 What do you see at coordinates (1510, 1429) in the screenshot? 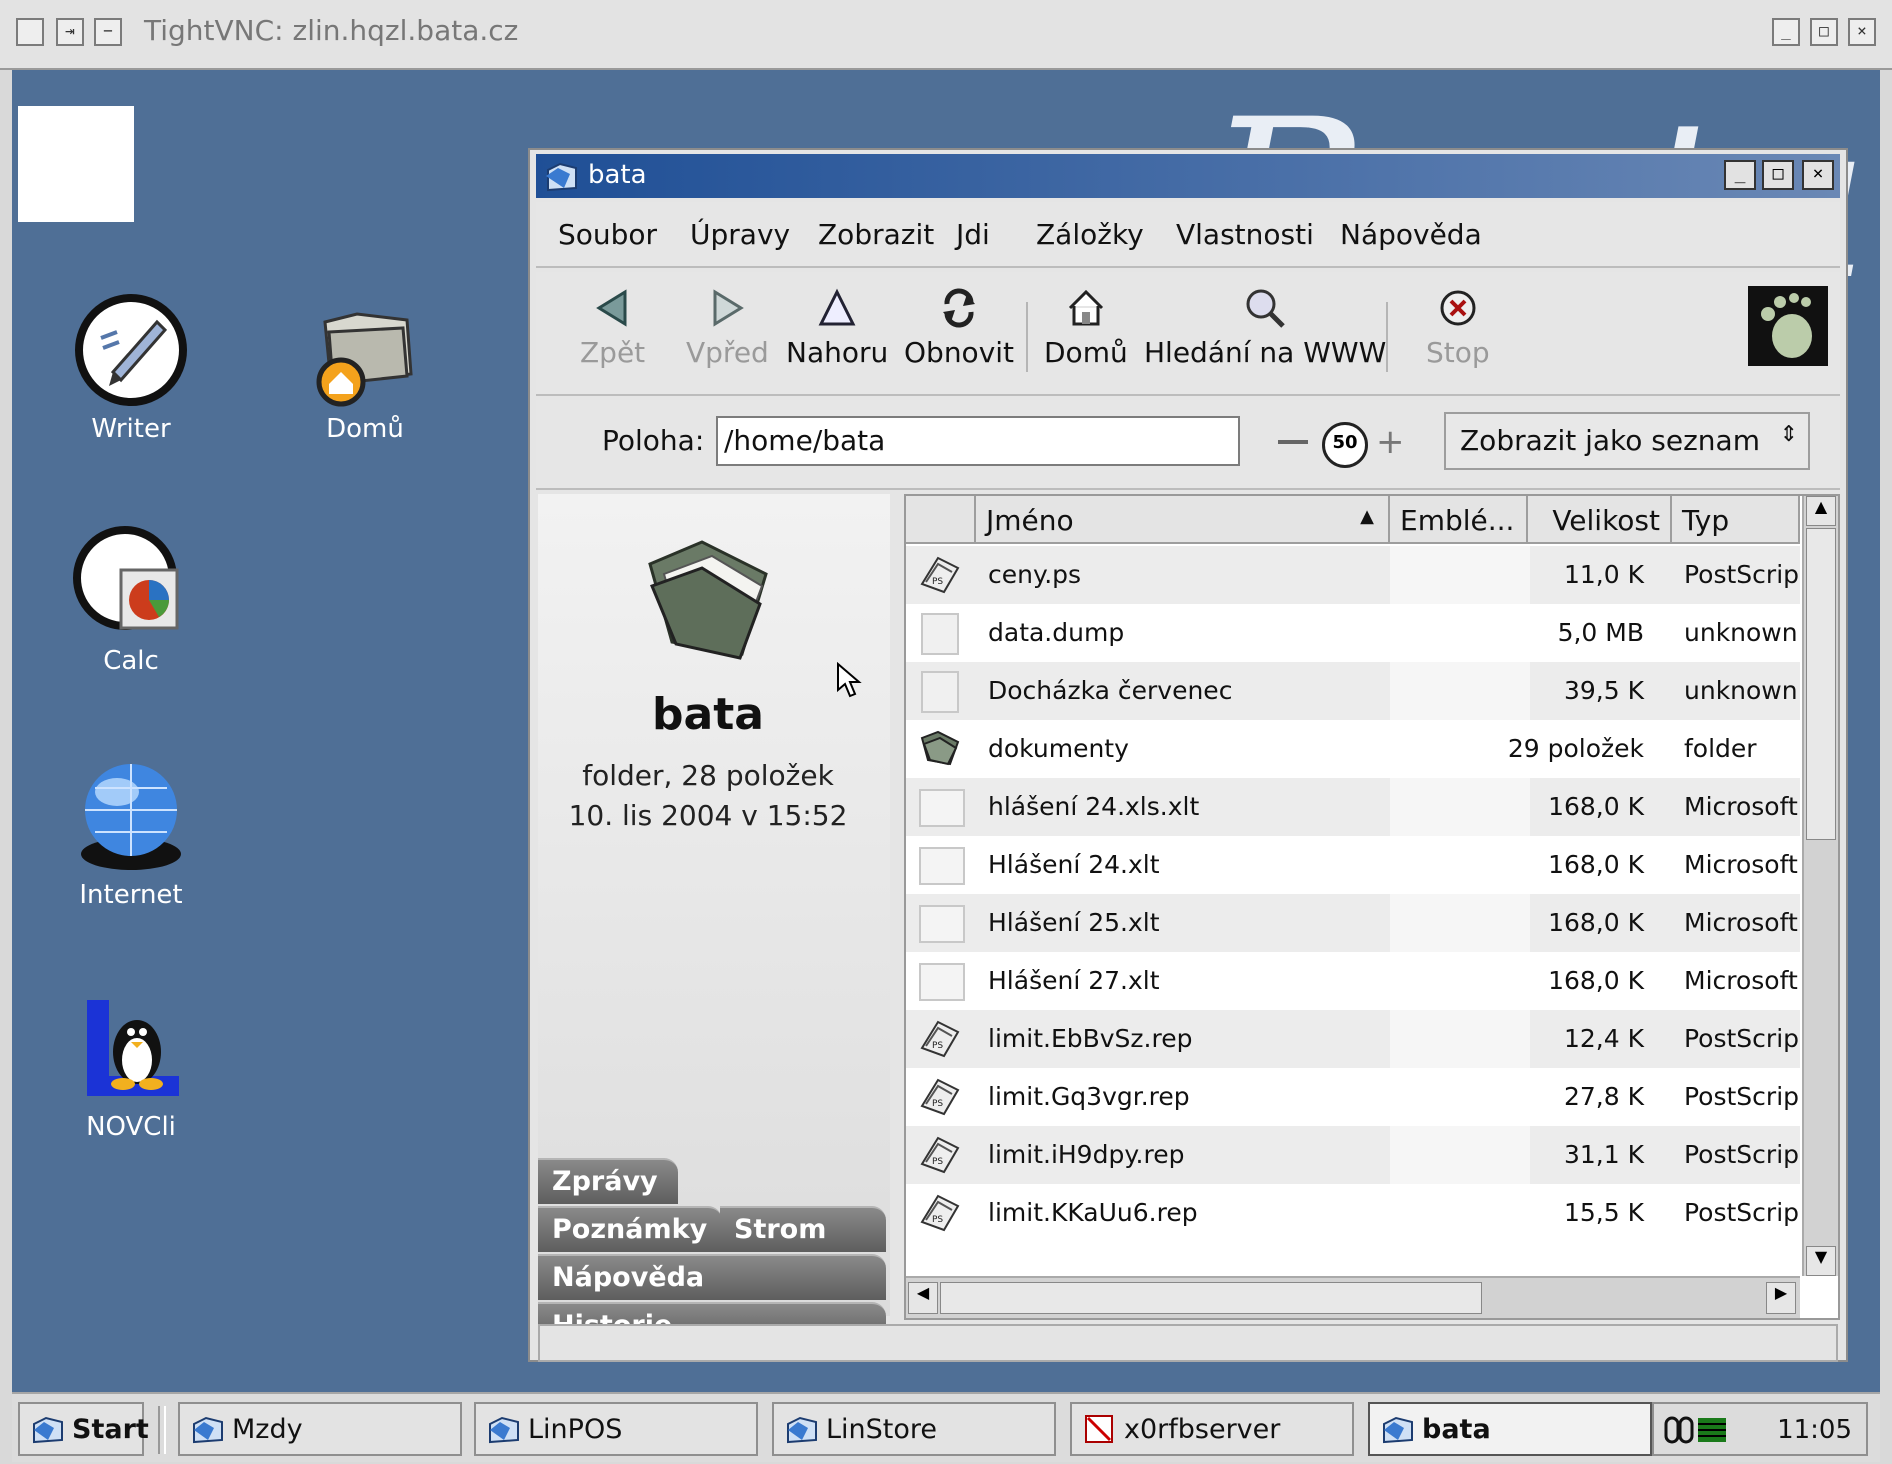
I see `taskbar-task: bata` at bounding box center [1510, 1429].